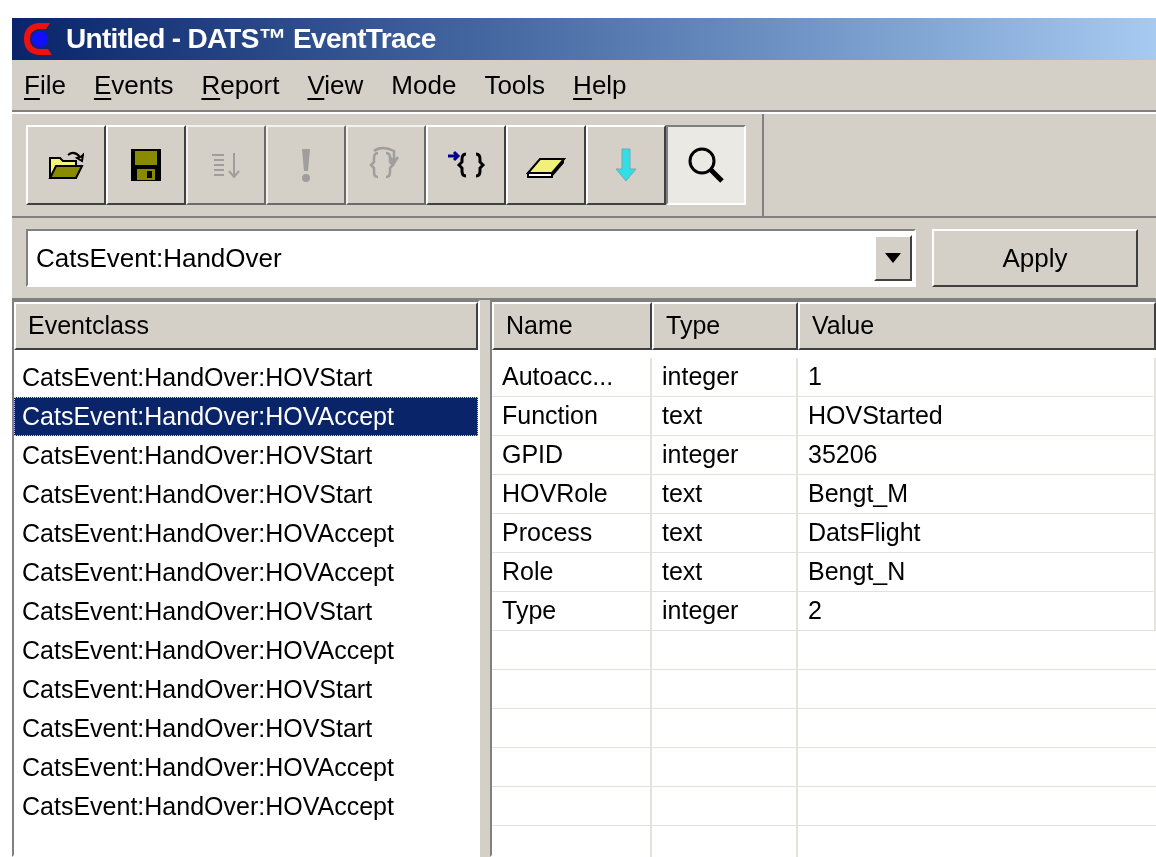 The height and width of the screenshot is (857, 1156). Describe the element at coordinates (45, 85) in the screenshot. I see `menu-item: File` at that location.